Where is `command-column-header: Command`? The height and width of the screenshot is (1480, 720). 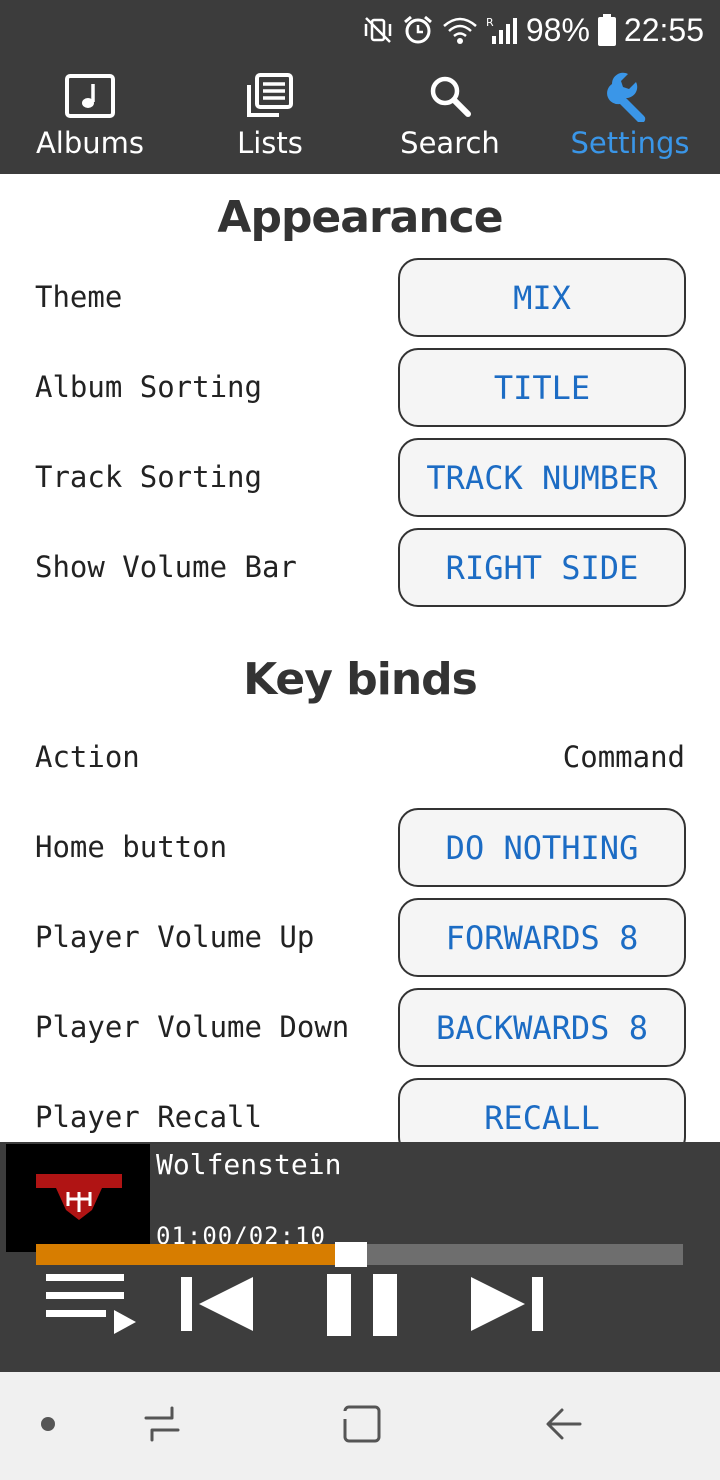 command-column-header: Command is located at coordinates (623, 757).